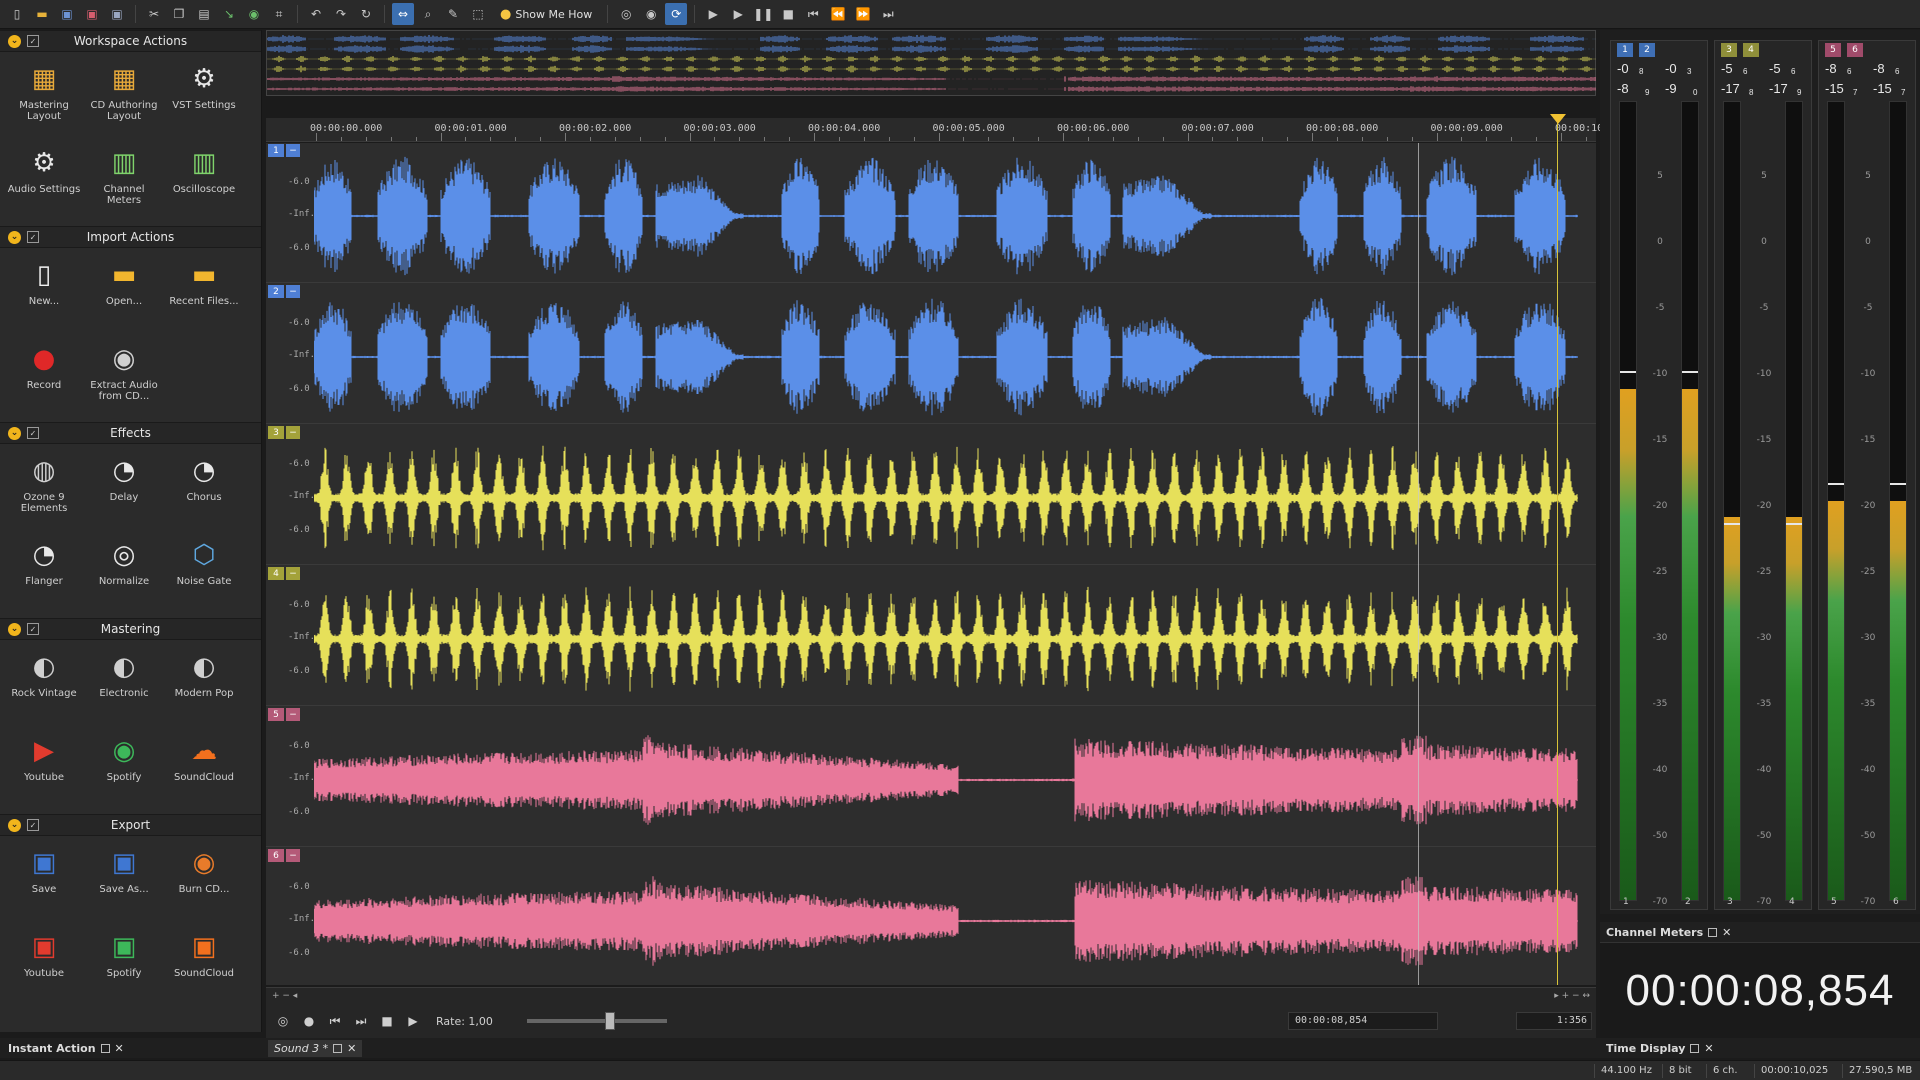  What do you see at coordinates (124, 492) in the screenshot?
I see `action-tile: ◔ Delay` at bounding box center [124, 492].